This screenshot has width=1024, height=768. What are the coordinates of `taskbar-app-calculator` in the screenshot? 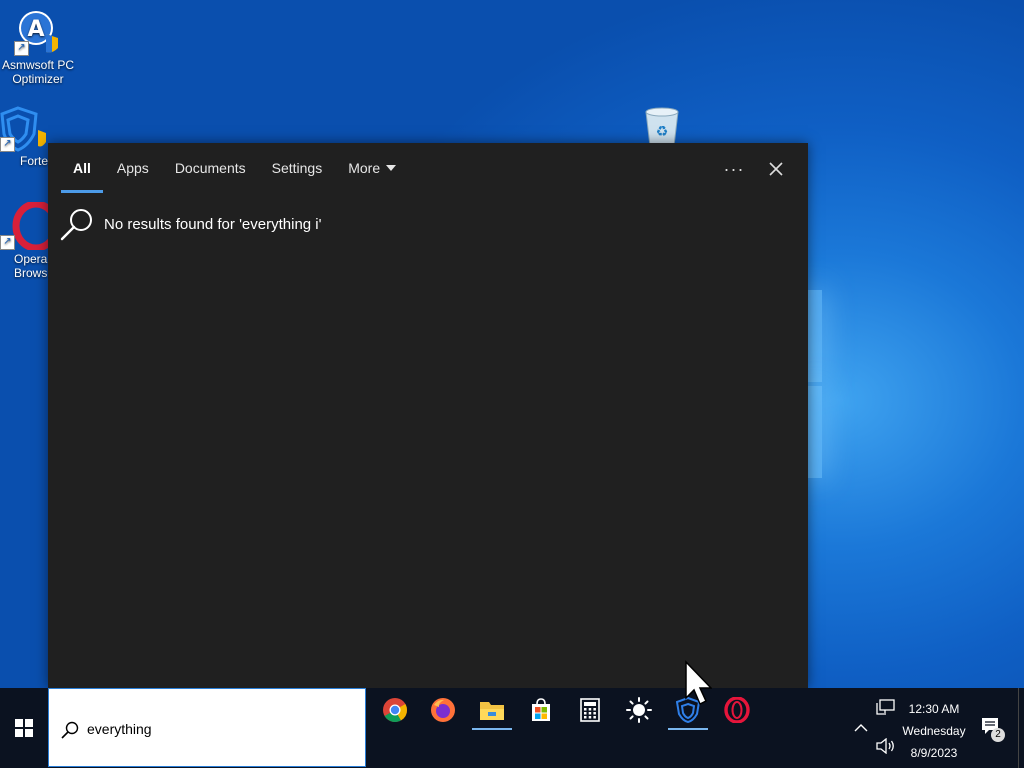 It's located at (590, 710).